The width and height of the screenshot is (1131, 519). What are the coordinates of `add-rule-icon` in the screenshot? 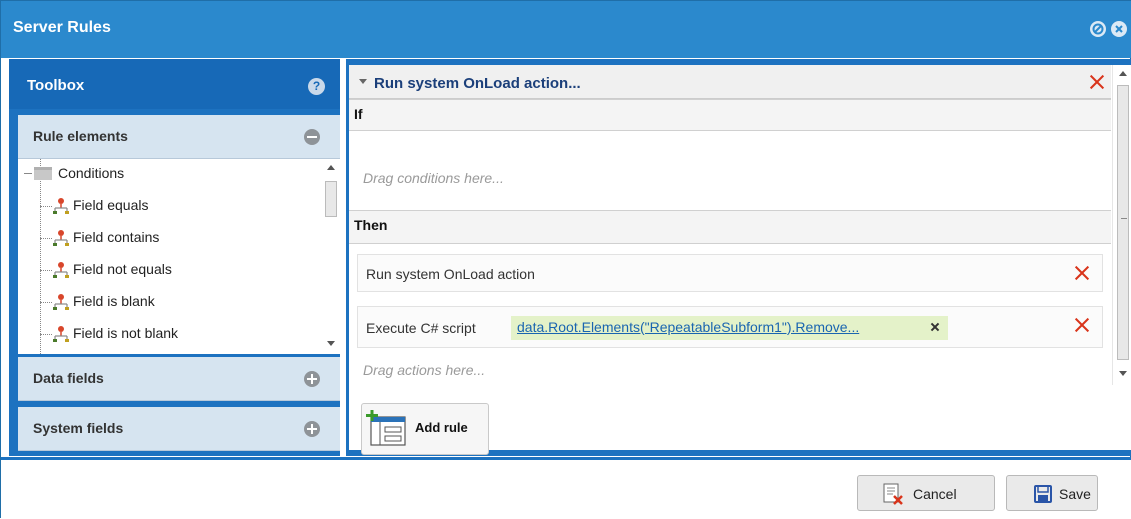 It's located at (386, 428).